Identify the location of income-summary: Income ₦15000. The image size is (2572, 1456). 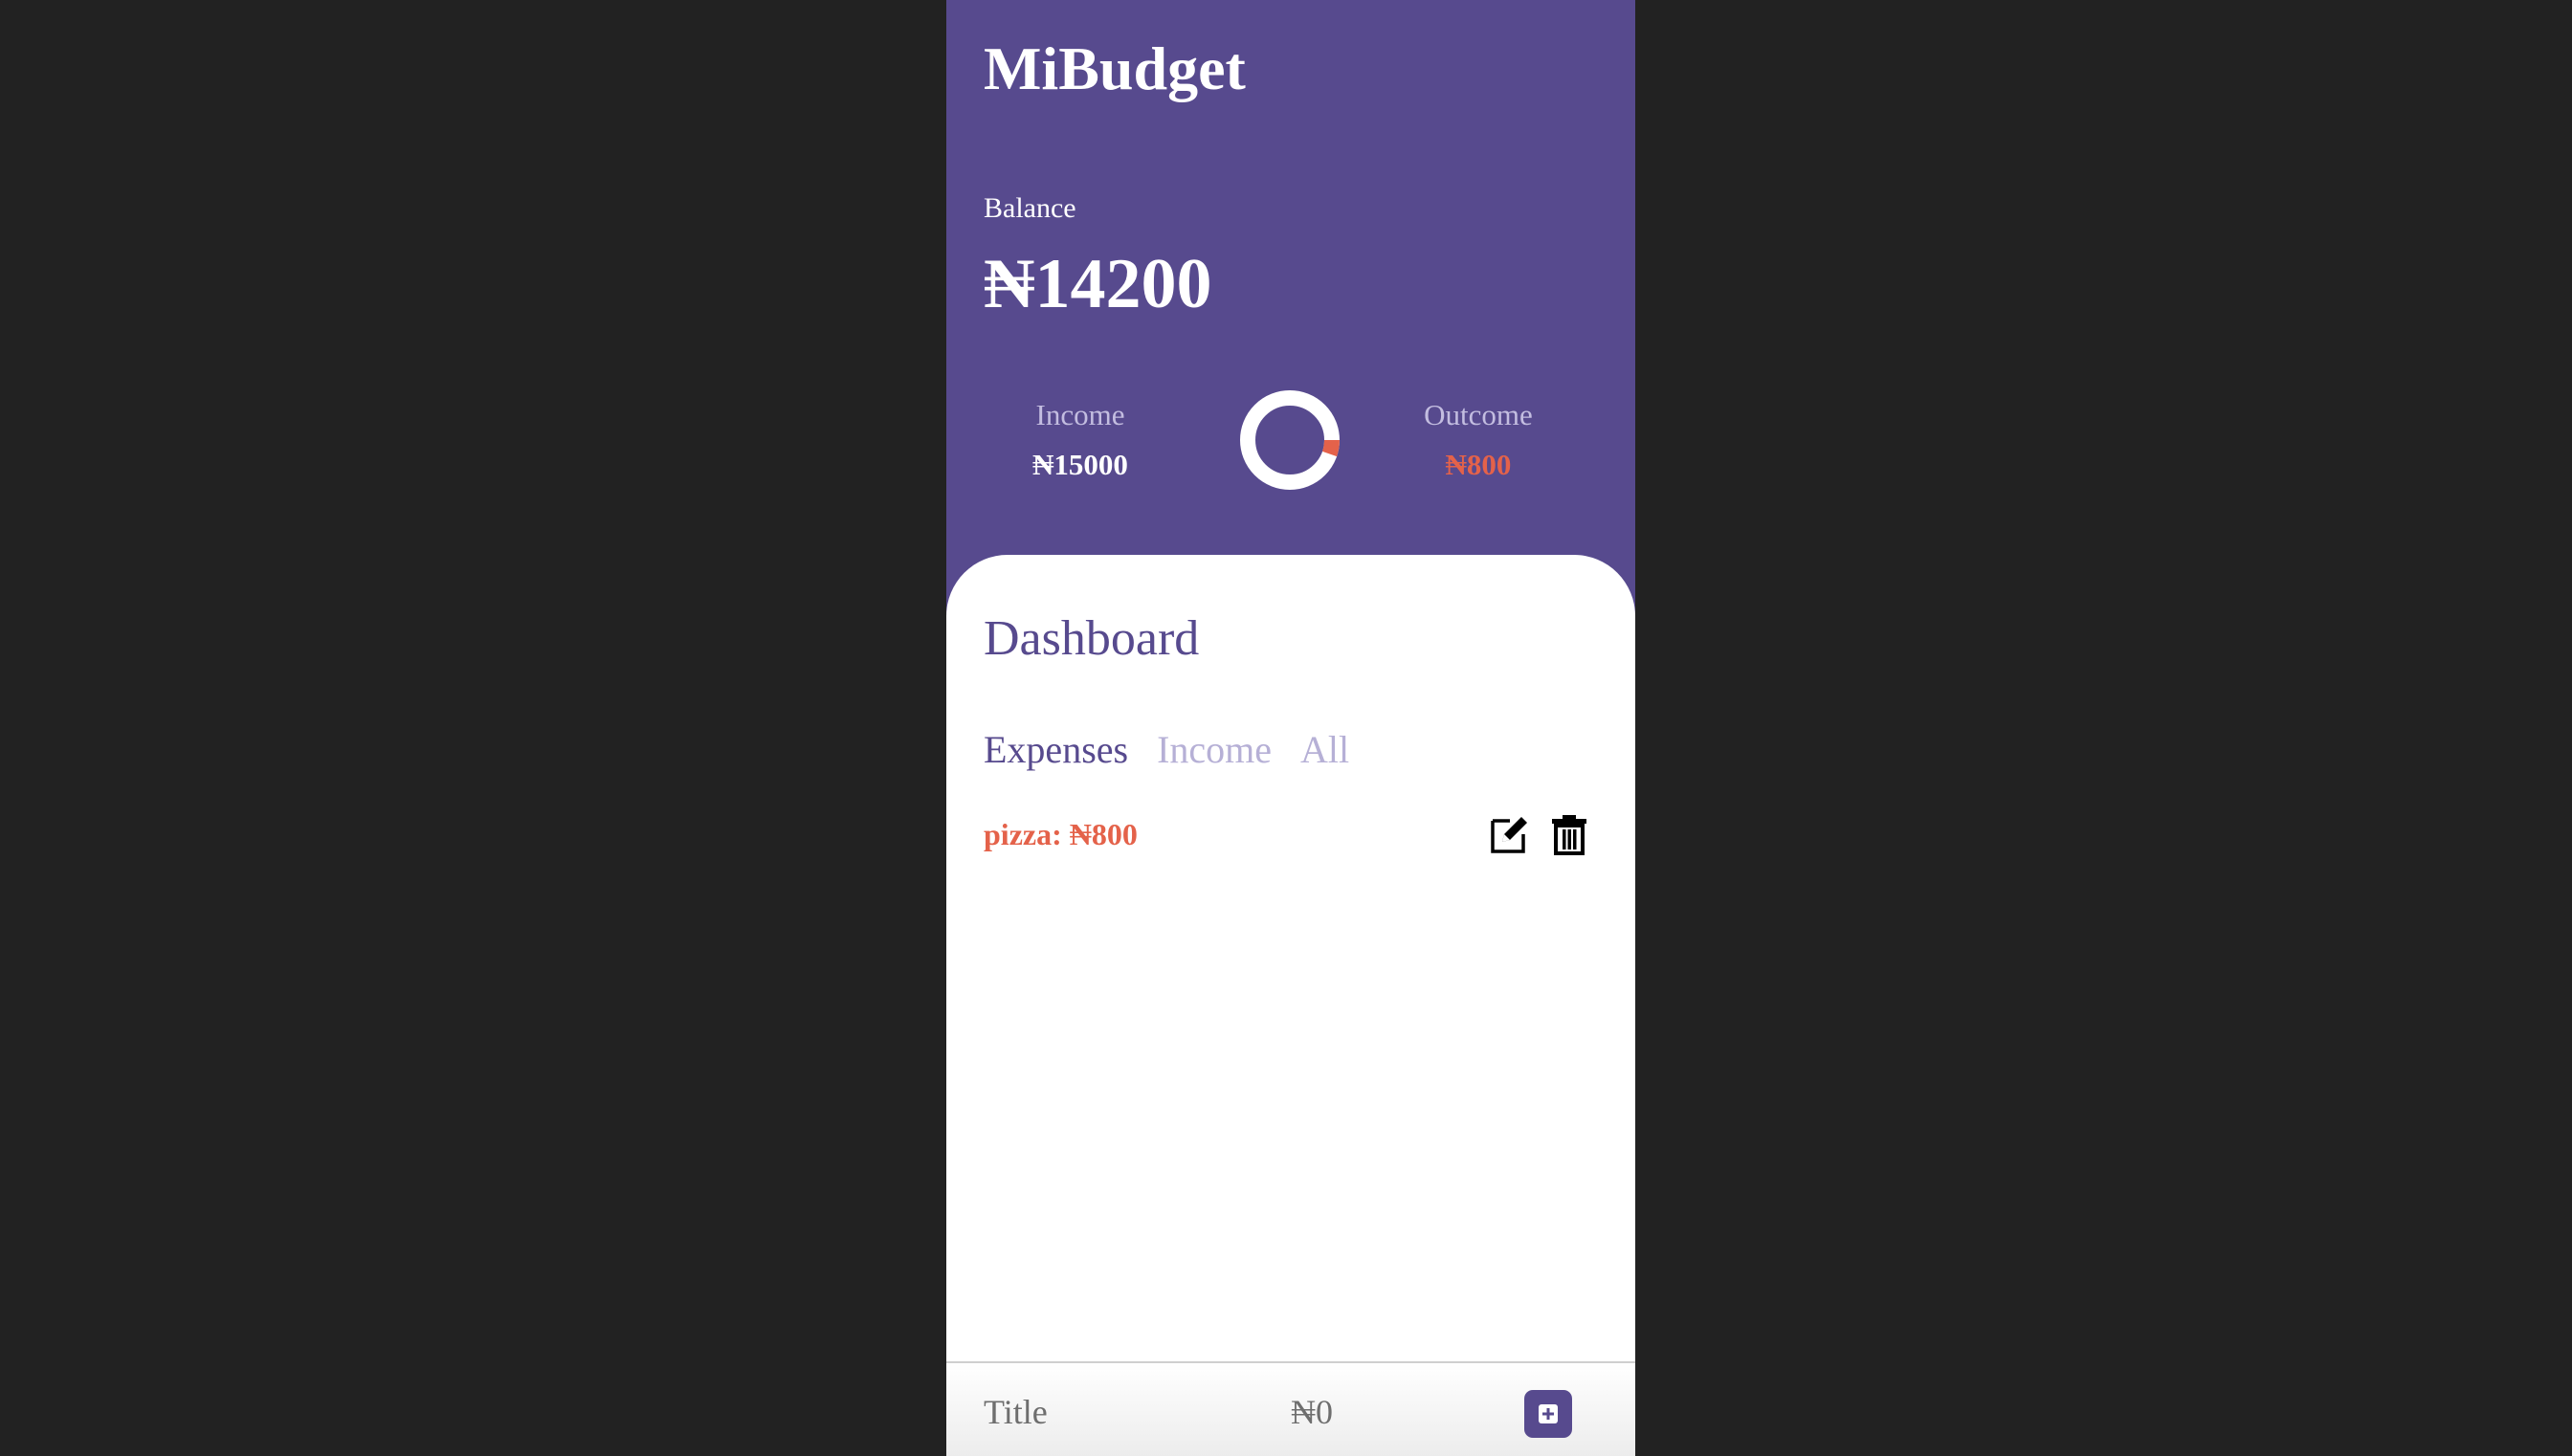
(1080, 440).